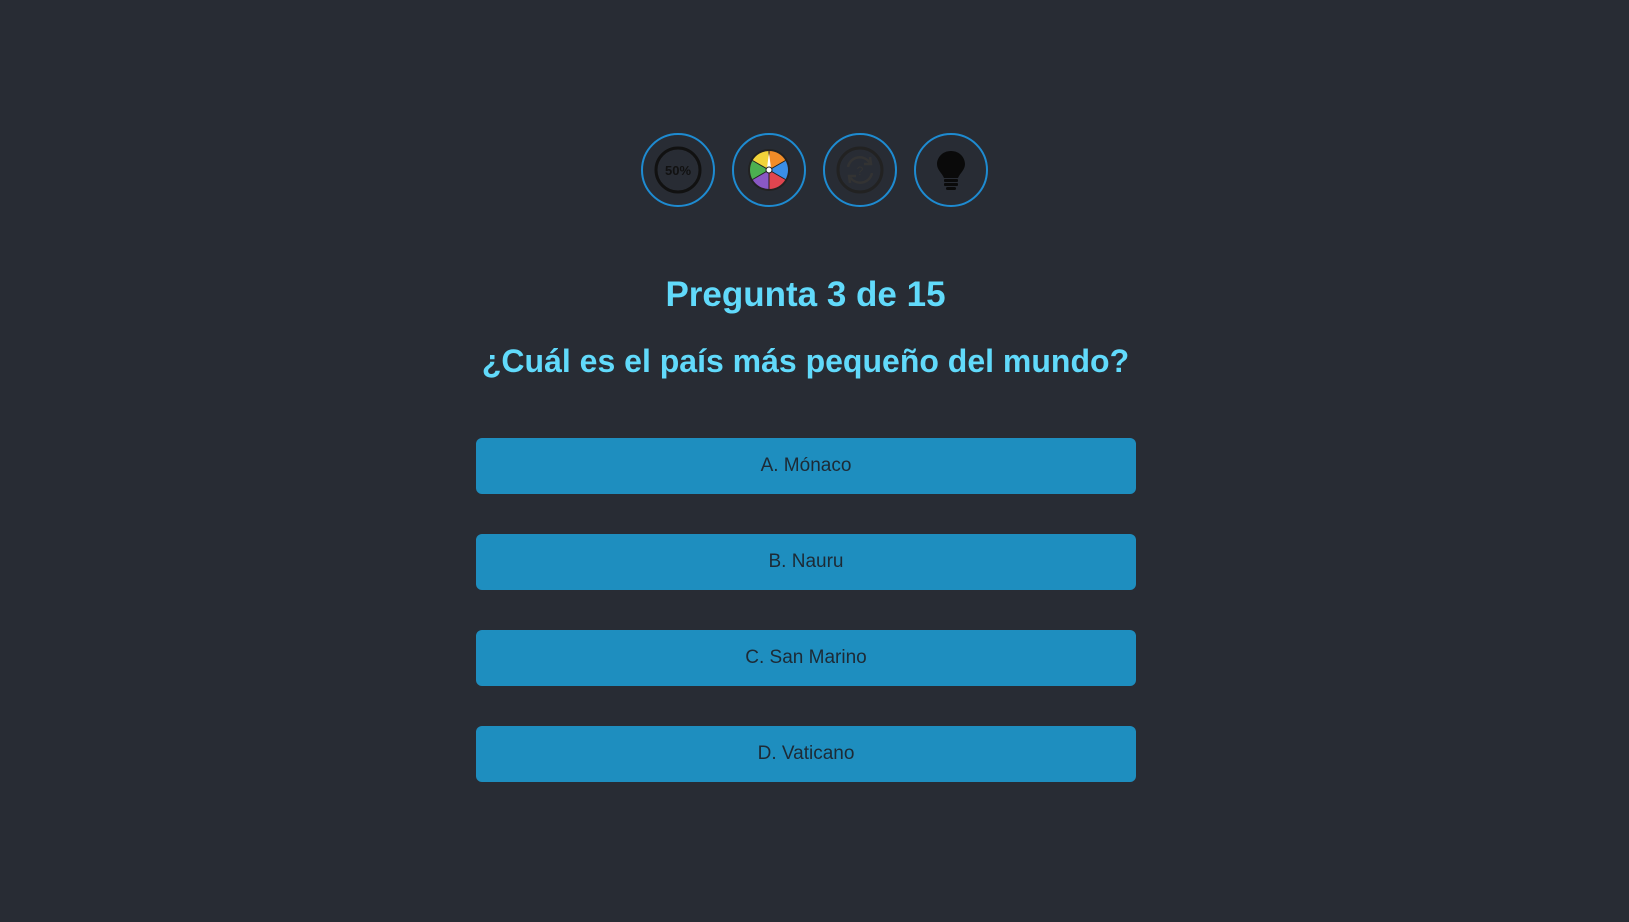  Describe the element at coordinates (805, 361) in the screenshot. I see `question-text: ¿Cuál es el país más pequeño del mundo?` at that location.